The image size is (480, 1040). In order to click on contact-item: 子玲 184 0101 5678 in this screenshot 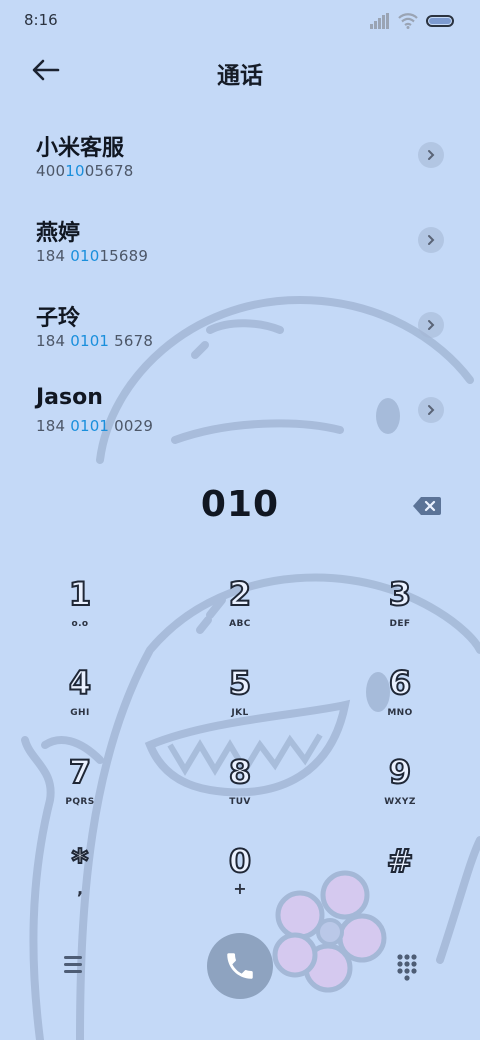, I will do `click(240, 324)`.